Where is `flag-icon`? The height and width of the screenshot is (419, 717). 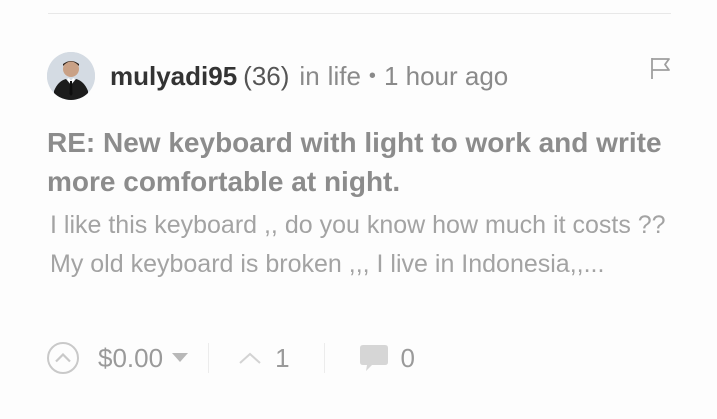
flag-icon is located at coordinates (661, 68).